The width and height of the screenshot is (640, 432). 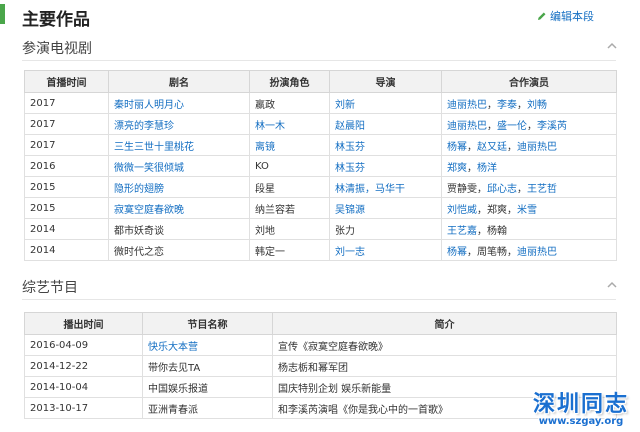 I want to click on costar-name: 刘恺威, so click(x=462, y=210).